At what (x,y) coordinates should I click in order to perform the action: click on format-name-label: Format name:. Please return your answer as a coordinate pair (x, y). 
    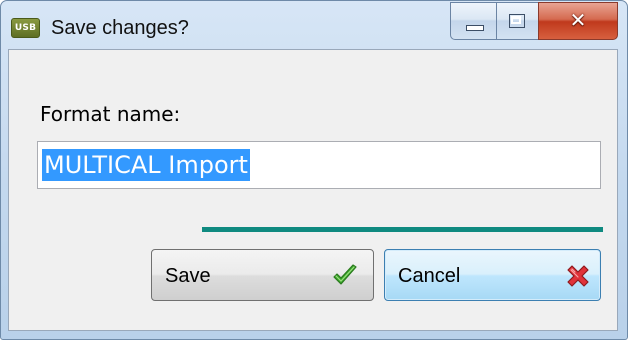
    Looking at the image, I should click on (110, 114).